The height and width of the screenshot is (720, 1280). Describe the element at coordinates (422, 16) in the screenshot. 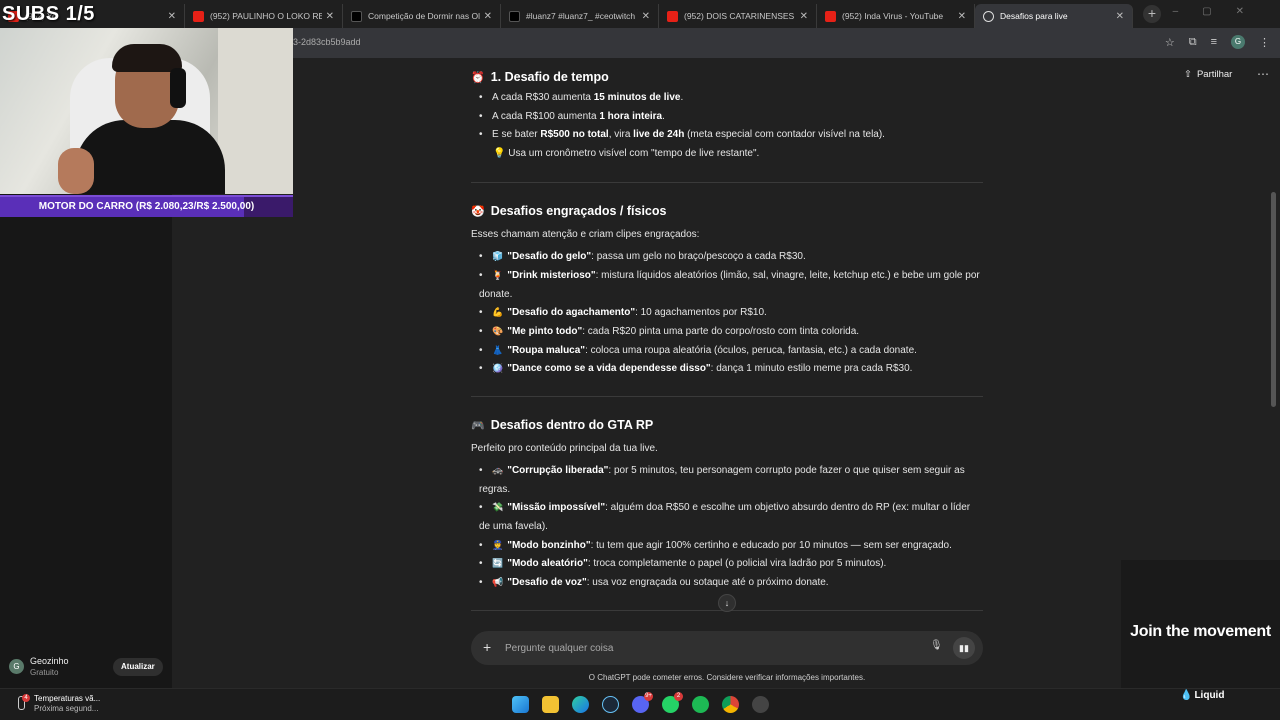

I see `browser-tab: Competição de Dormir nas Oli ✕` at that location.